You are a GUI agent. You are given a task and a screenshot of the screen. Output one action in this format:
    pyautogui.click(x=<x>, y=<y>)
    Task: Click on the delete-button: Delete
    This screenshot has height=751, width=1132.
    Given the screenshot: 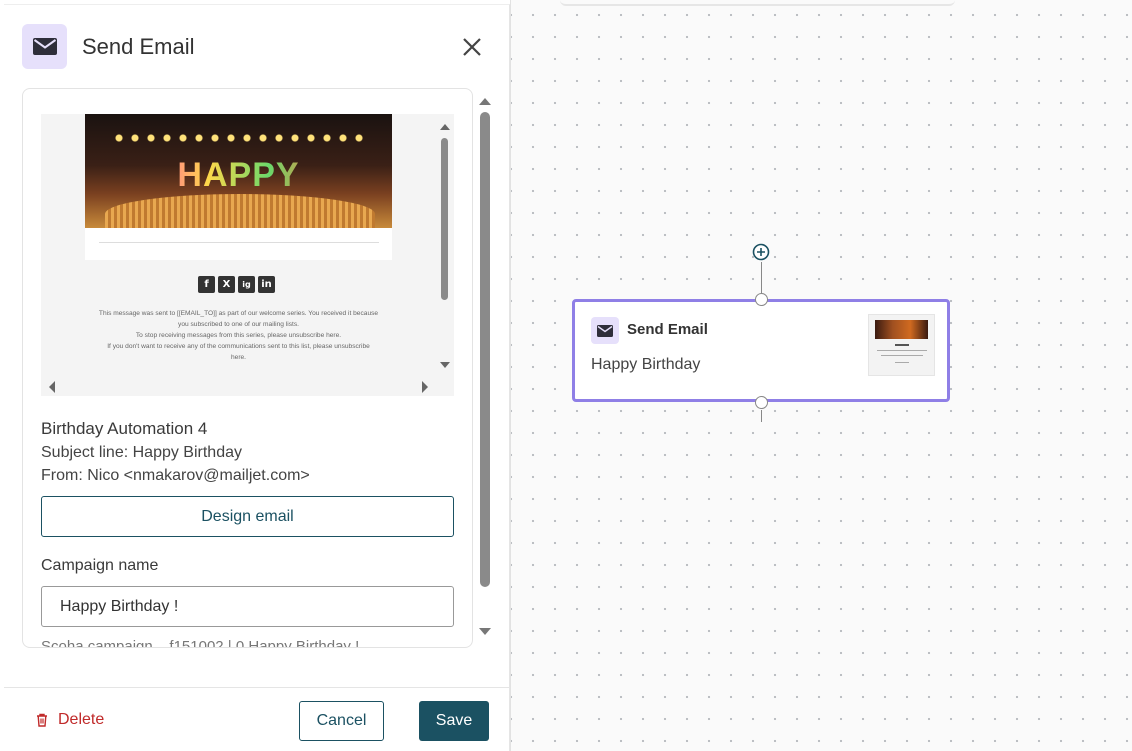 What is the action you would take?
    pyautogui.click(x=70, y=720)
    